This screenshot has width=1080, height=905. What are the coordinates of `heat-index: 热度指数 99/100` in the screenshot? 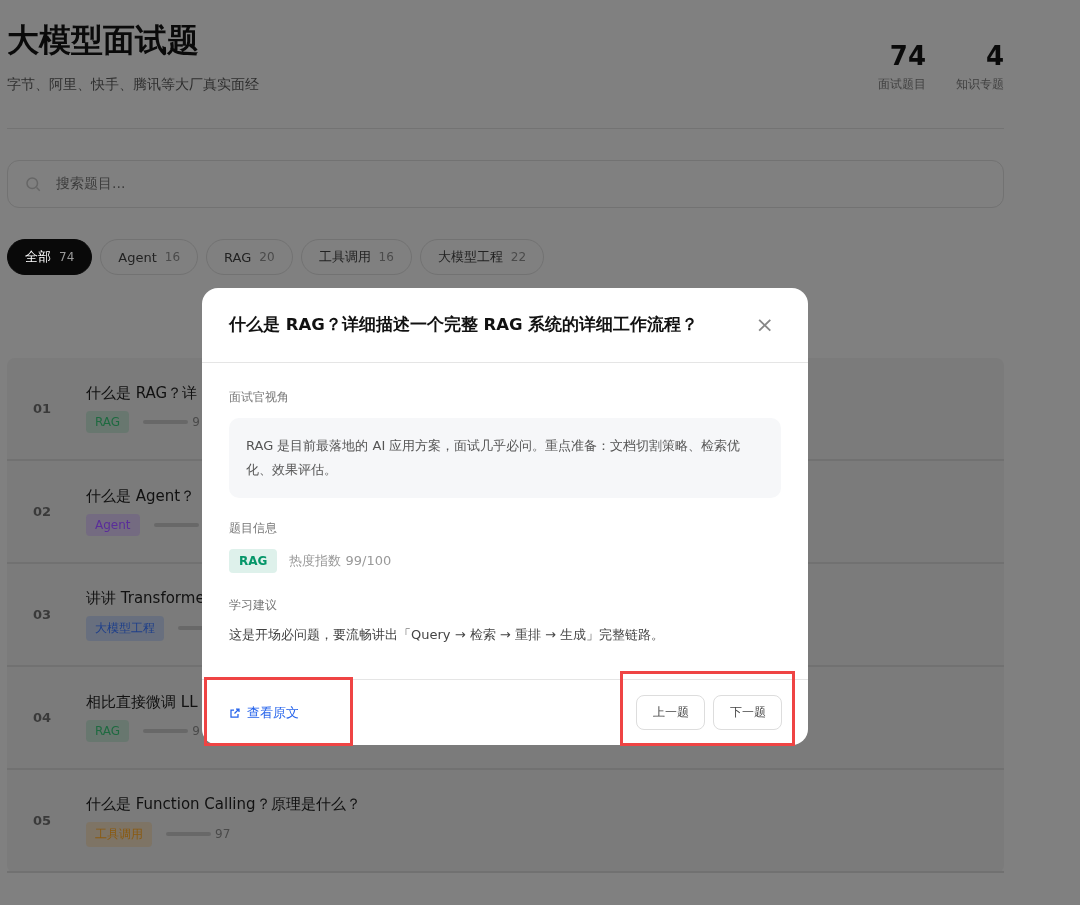 It's located at (340, 561).